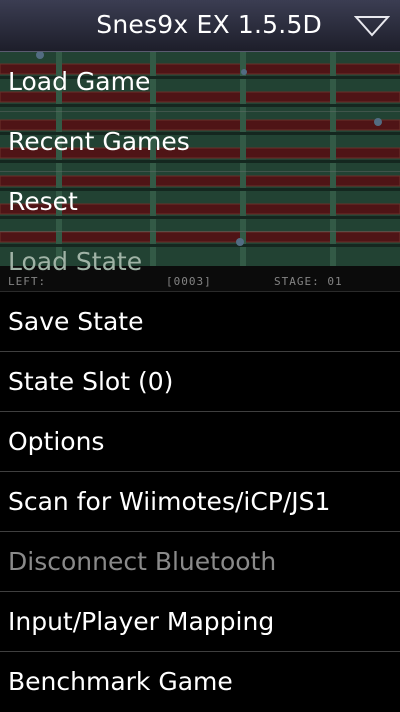 This screenshot has height=712, width=400. I want to click on title-bar: Snes9x EX 1.5.5D, so click(200, 26).